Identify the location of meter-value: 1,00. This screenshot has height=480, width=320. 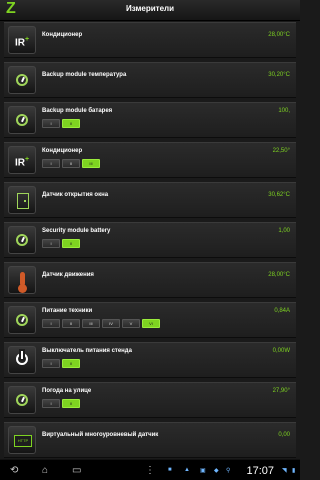
(284, 231).